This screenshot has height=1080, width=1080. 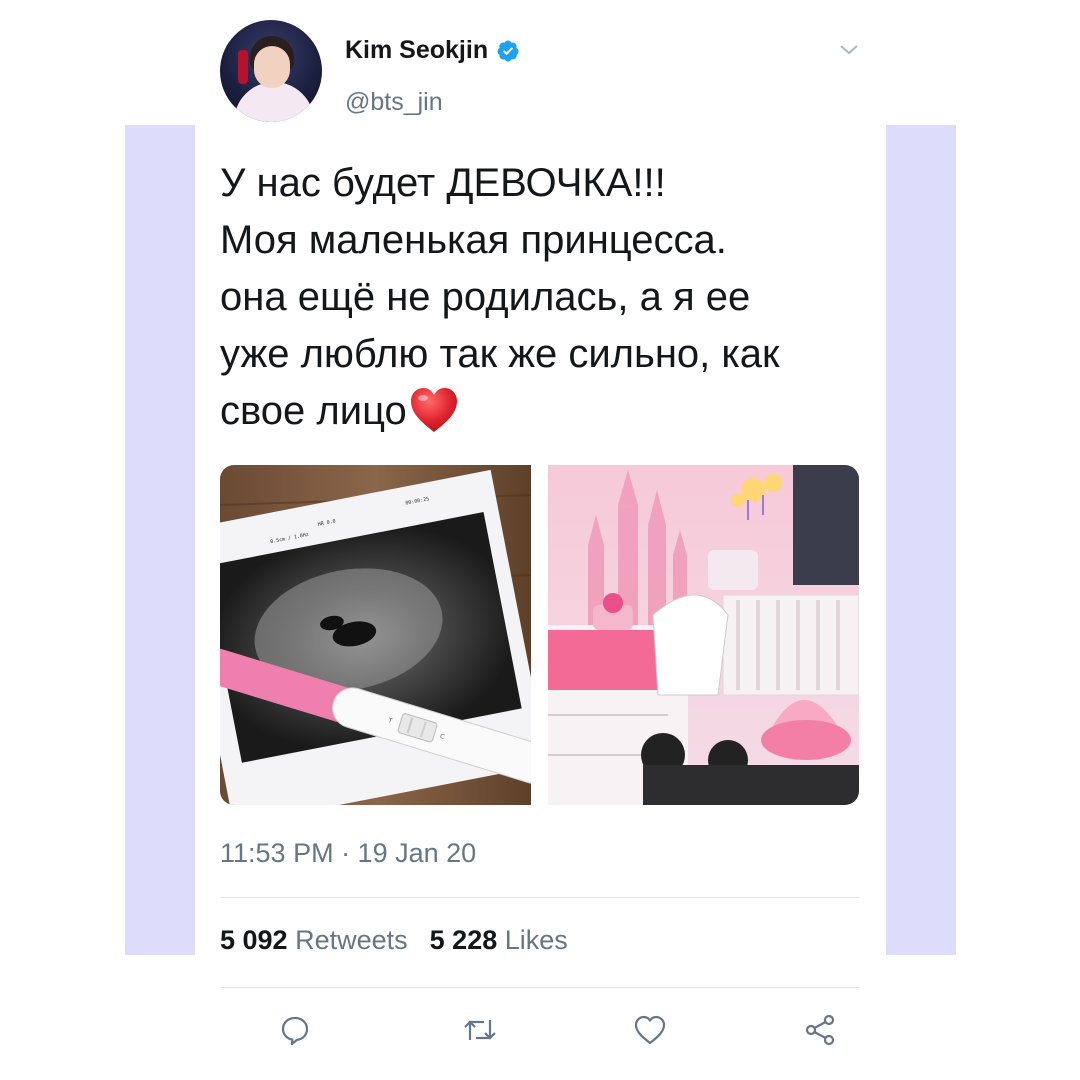 What do you see at coordinates (254, 940) in the screenshot?
I see `retweets-count: 5 092` at bounding box center [254, 940].